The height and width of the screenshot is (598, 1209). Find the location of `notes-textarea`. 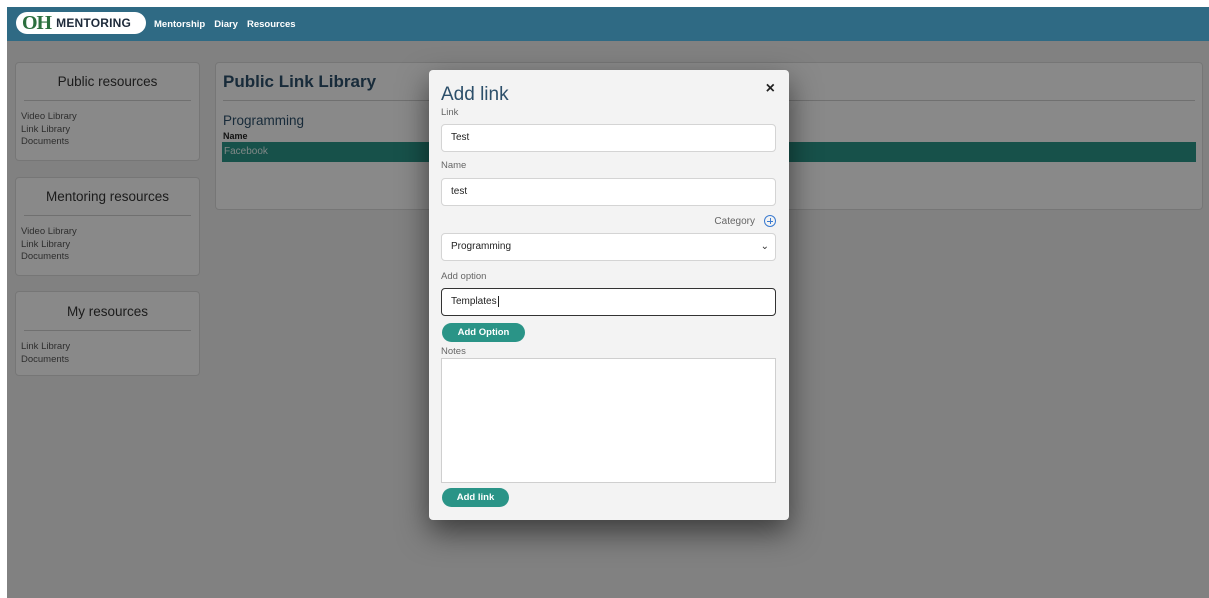

notes-textarea is located at coordinates (608, 420).